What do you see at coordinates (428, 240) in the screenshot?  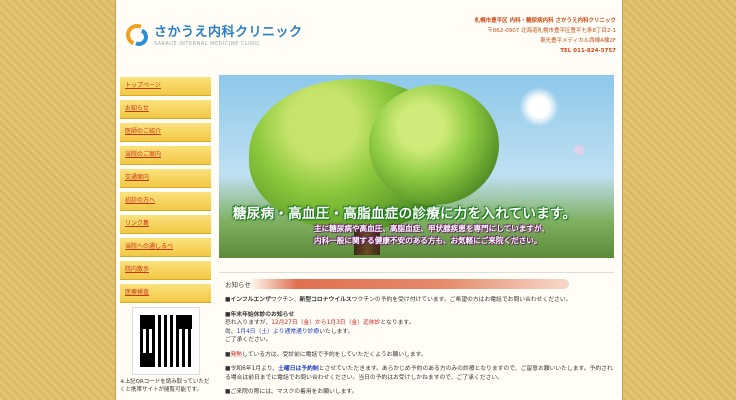 I see `hero-sub-line-2: 内科一般に関する健康不安のある方も、お気軽にご来院ください。` at bounding box center [428, 240].